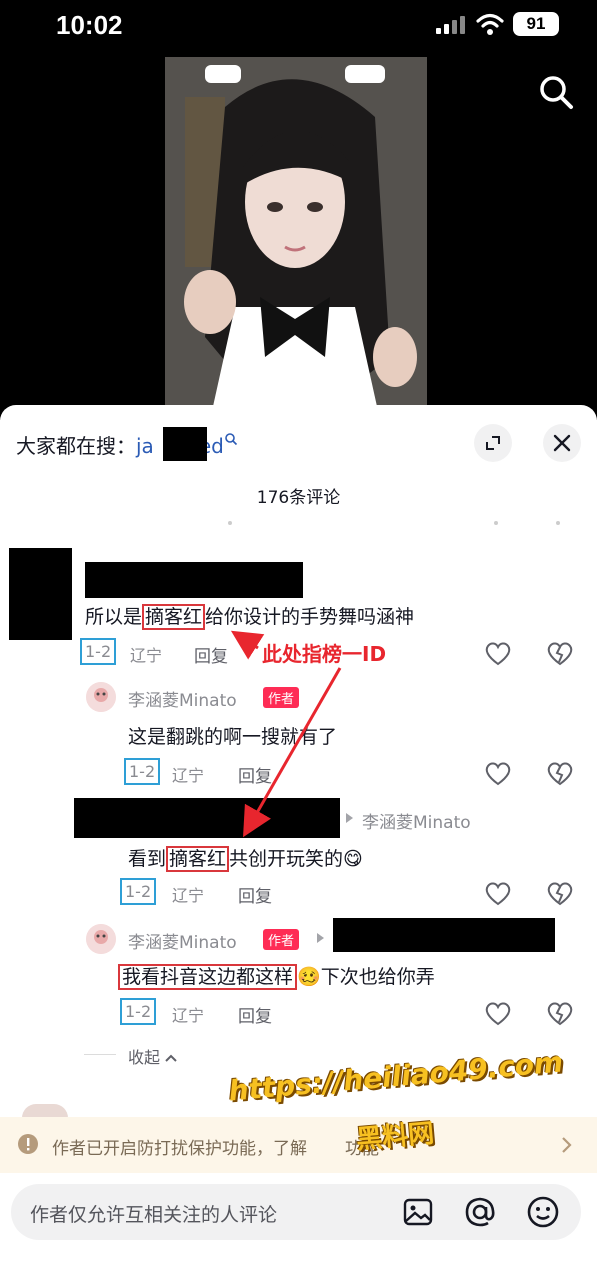  I want to click on notice-text: 作者已开启防打扰保护功能，了解 功能, so click(215, 1149).